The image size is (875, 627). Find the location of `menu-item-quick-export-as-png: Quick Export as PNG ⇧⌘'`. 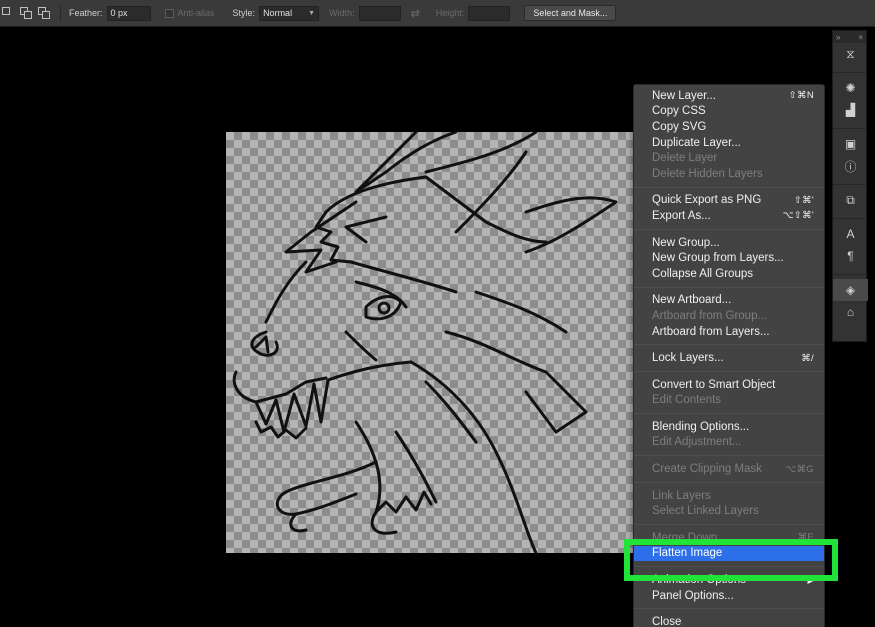

menu-item-quick-export-as-png: Quick Export as PNG ⇧⌘' is located at coordinates (729, 201).